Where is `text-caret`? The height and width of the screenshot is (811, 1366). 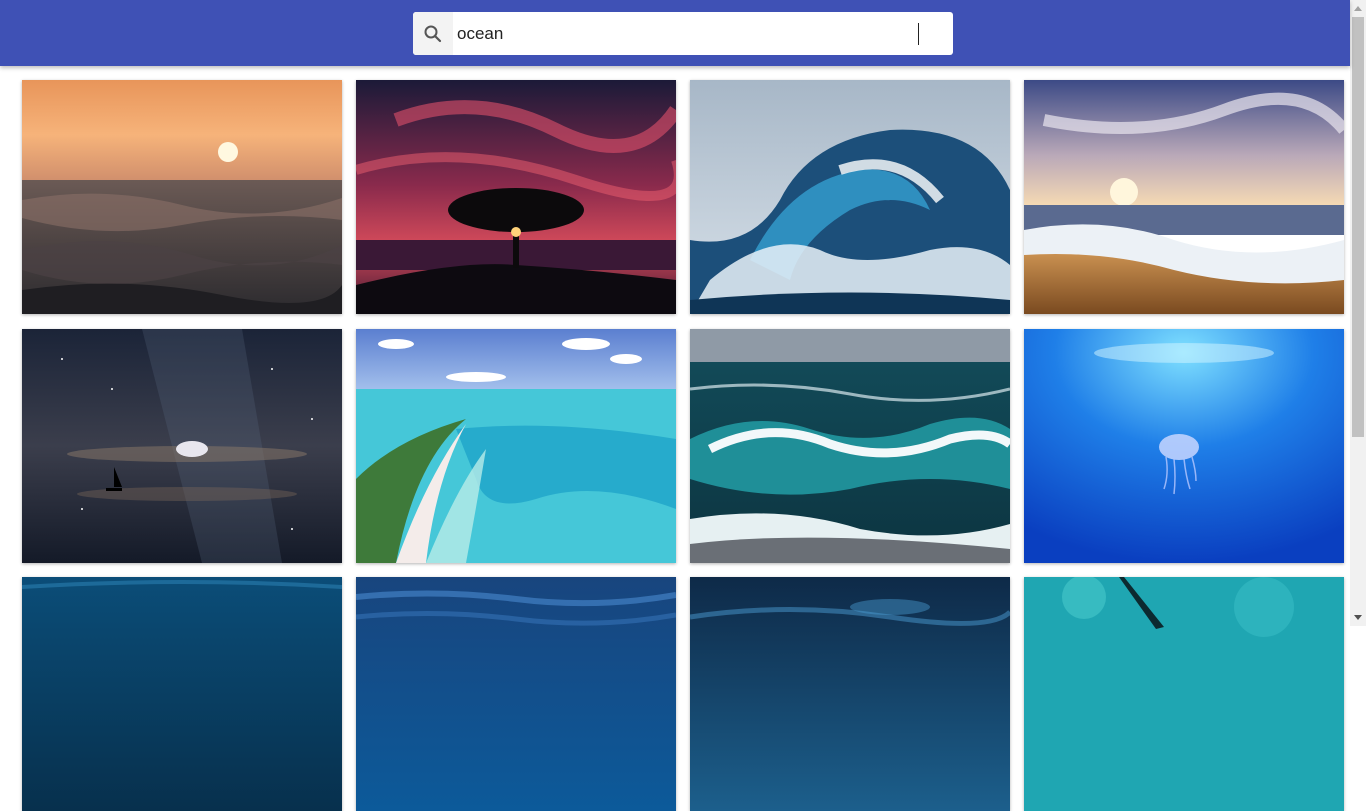 text-caret is located at coordinates (918, 34).